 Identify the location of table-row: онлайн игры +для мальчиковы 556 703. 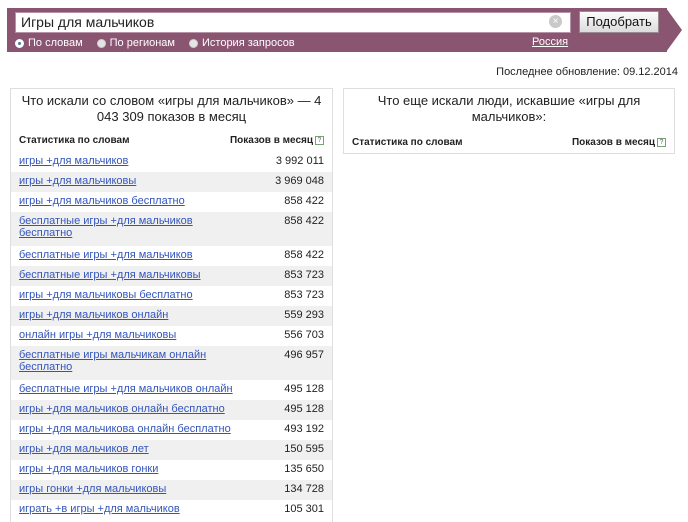
(171, 336).